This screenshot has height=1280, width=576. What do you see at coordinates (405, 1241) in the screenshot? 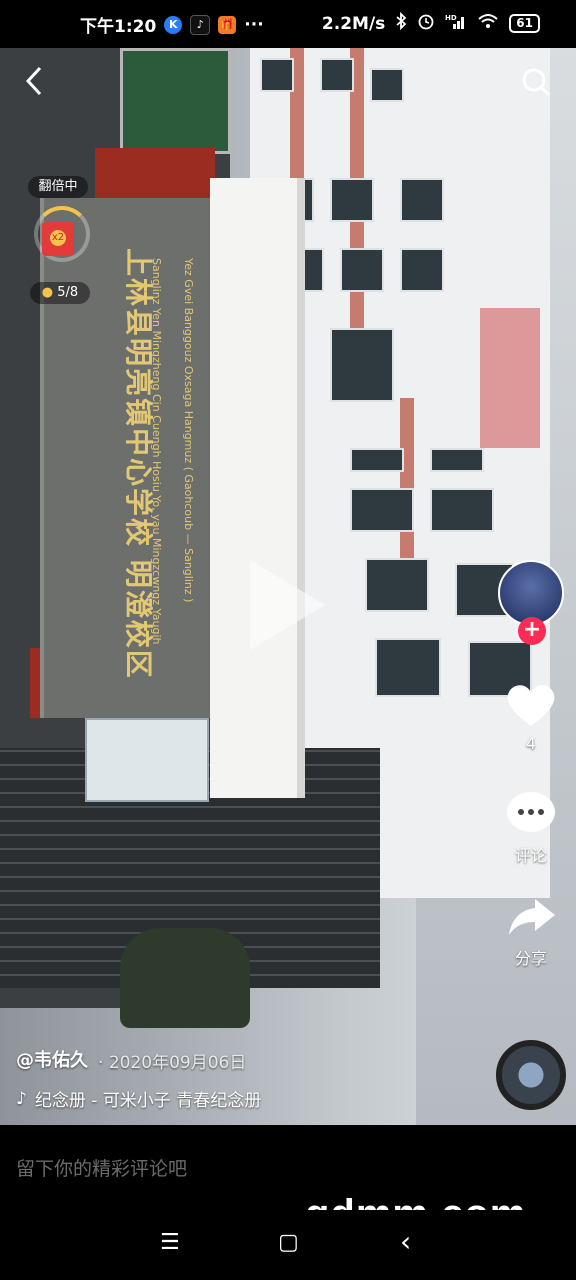
I see `nav-back-button: ‹` at bounding box center [405, 1241].